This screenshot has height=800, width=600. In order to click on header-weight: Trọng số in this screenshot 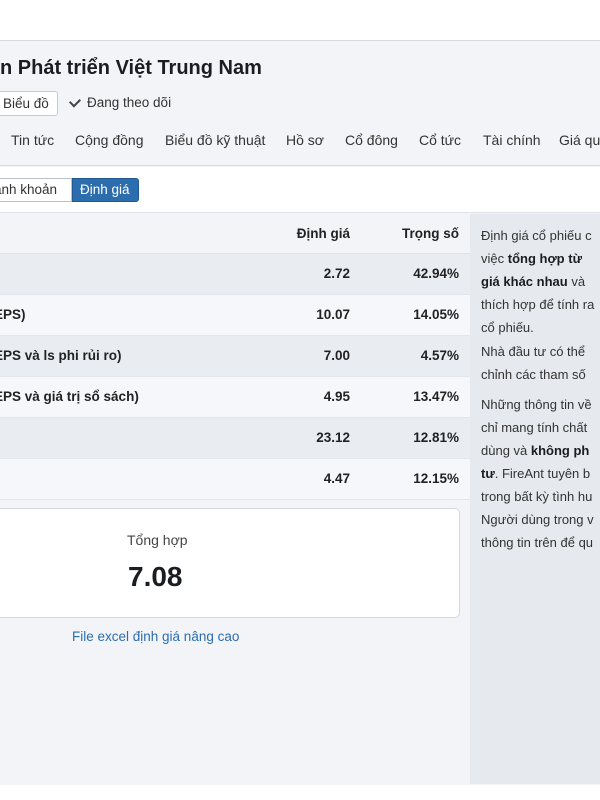, I will do `click(430, 233)`.